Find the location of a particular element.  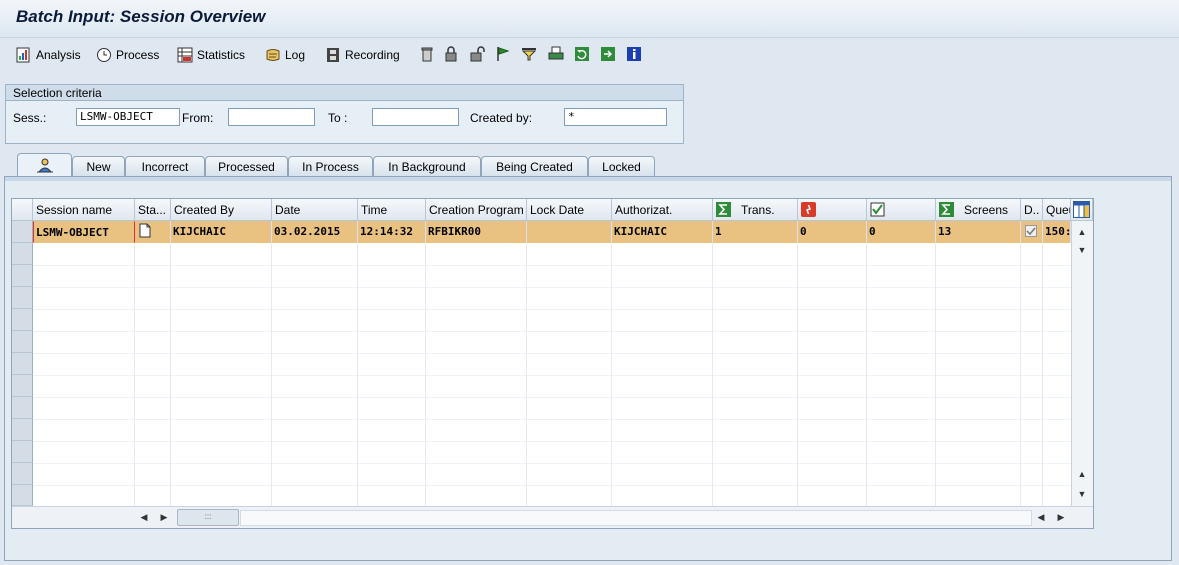

col-session-name: Session name is located at coordinates (84, 210).